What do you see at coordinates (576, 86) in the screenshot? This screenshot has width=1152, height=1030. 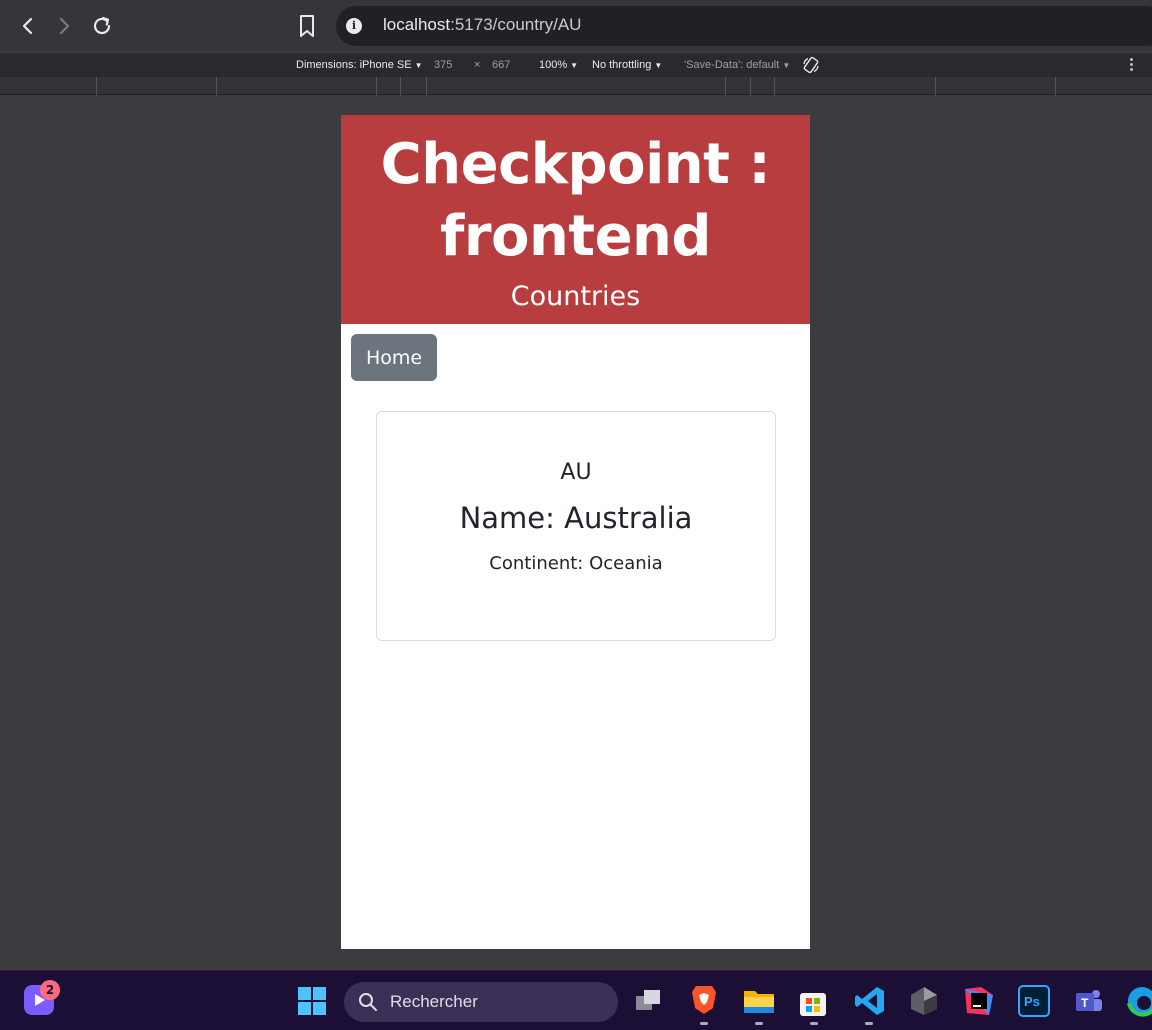 I see `media-query-bar` at bounding box center [576, 86].